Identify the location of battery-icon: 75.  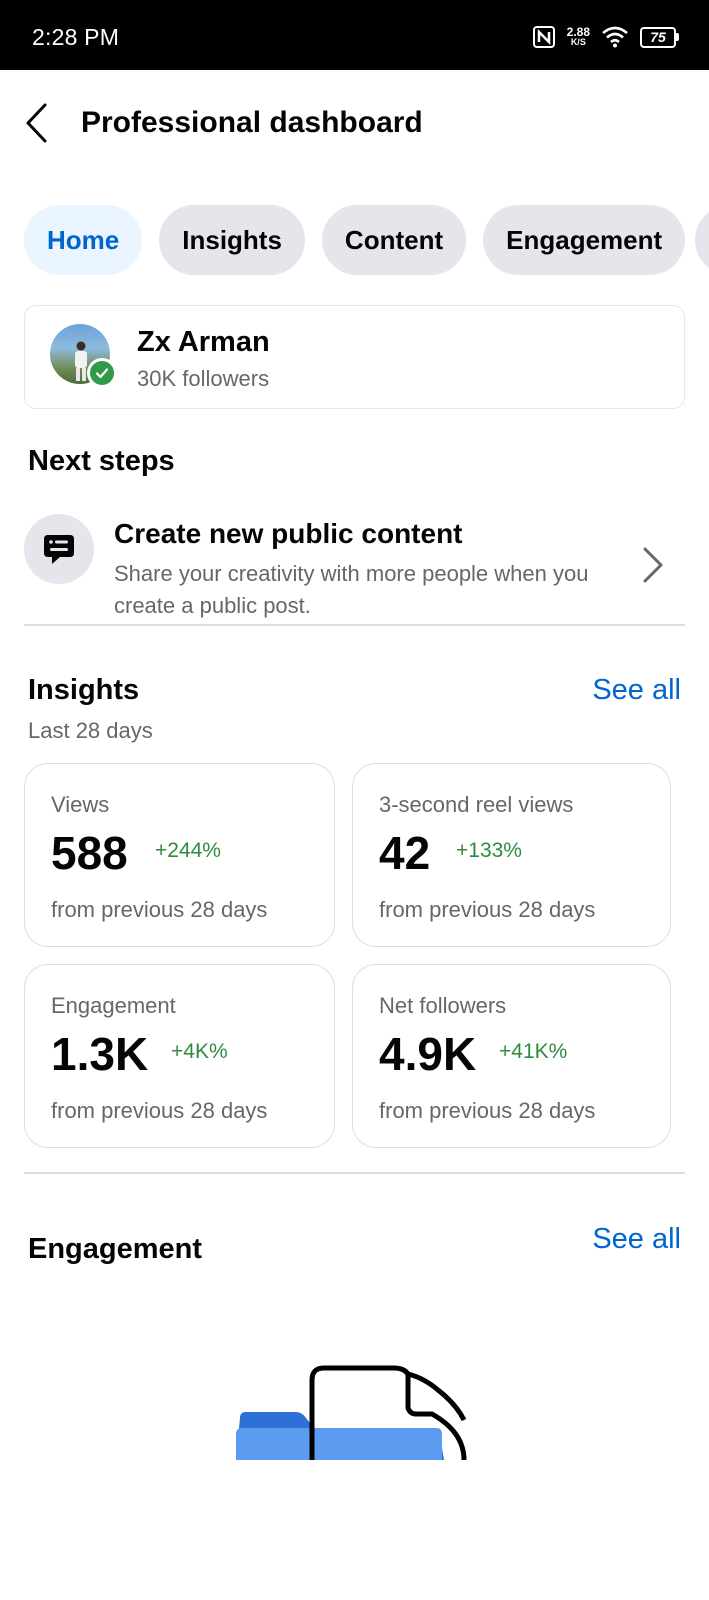
(659, 37).